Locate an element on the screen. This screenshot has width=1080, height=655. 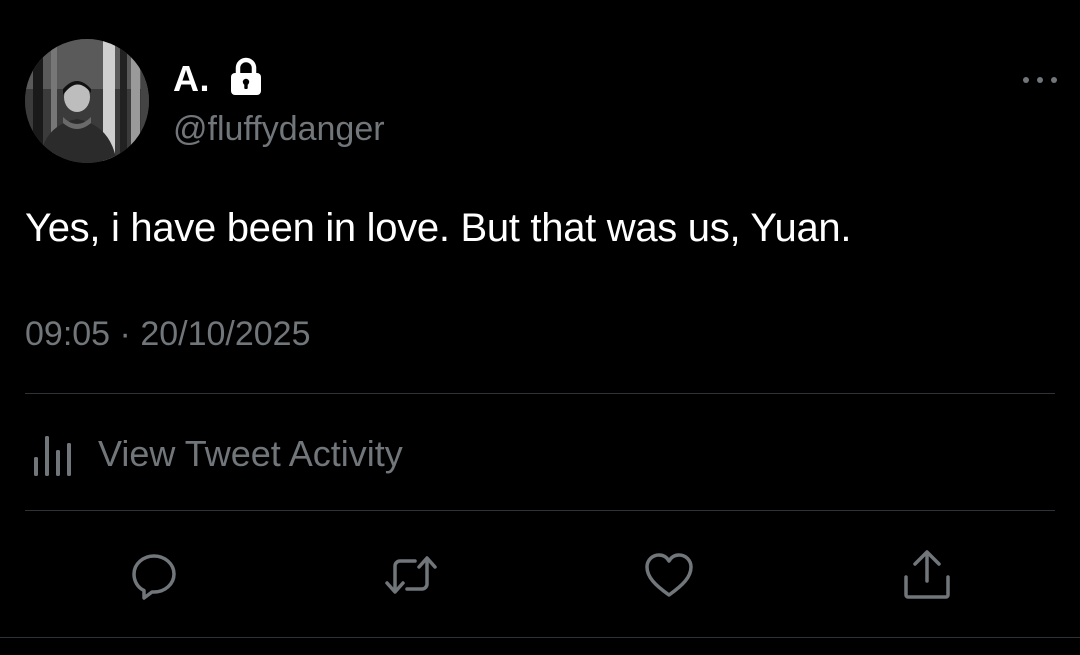
like-button is located at coordinates (669, 575).